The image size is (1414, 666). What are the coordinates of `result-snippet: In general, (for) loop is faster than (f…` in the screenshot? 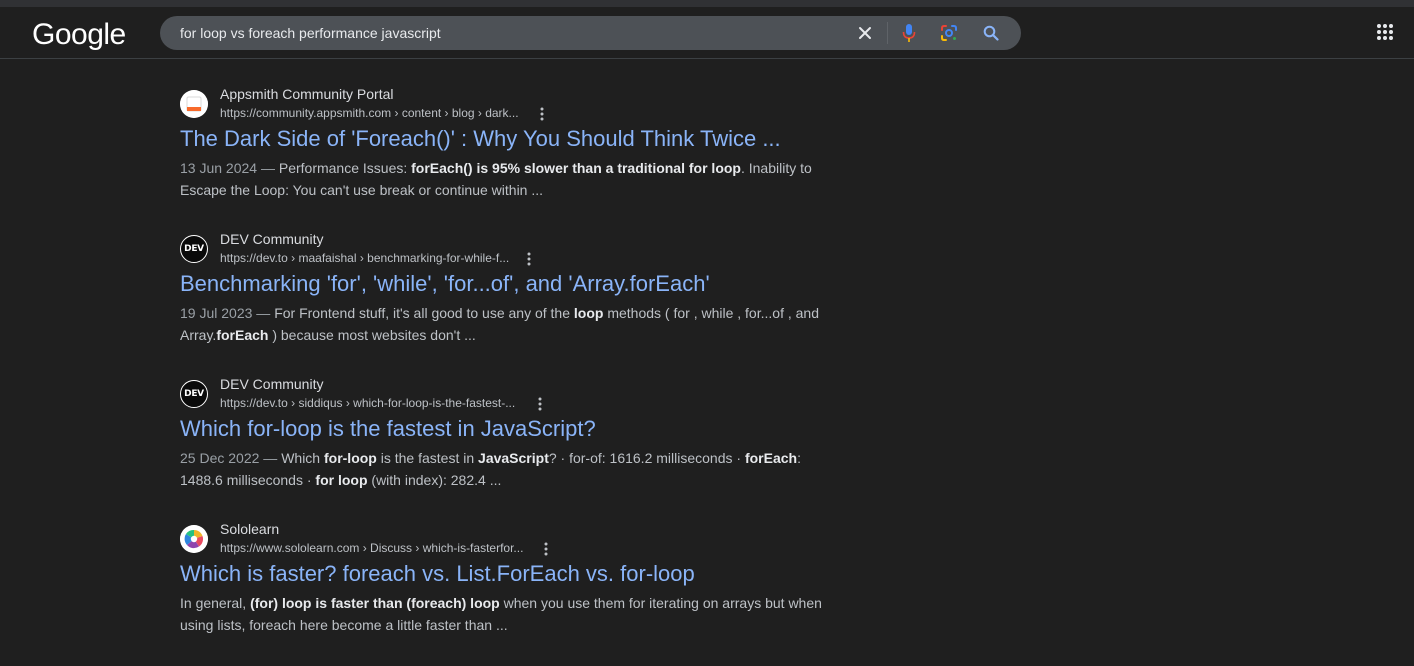 It's located at (510, 614).